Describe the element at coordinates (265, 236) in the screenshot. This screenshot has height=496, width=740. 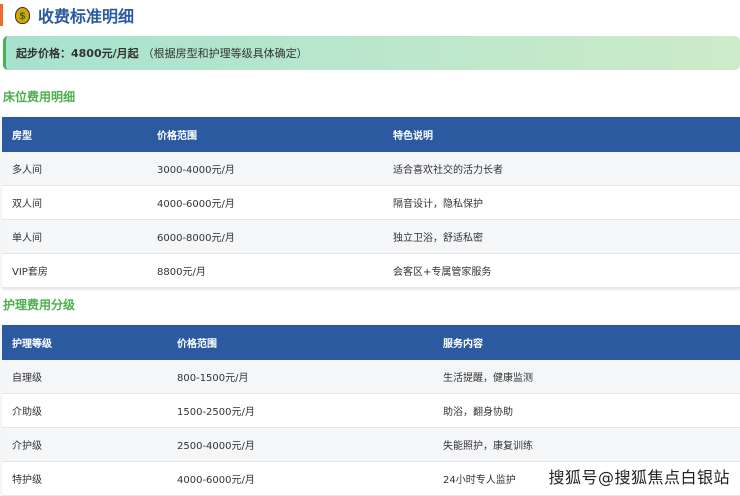
I see `table-cell: 6000-8000元/月` at that location.